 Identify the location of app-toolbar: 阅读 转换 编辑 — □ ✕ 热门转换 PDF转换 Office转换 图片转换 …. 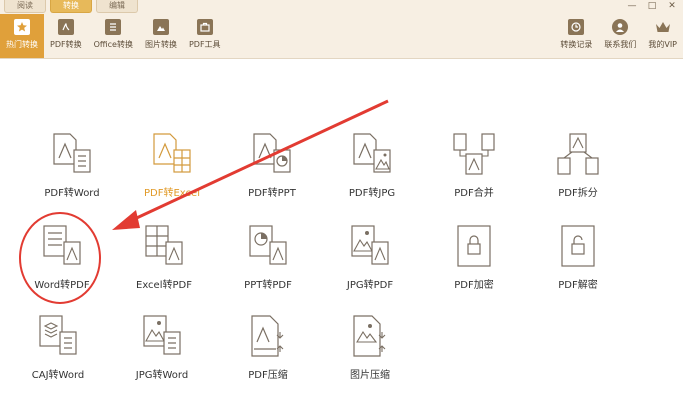
(341, 29).